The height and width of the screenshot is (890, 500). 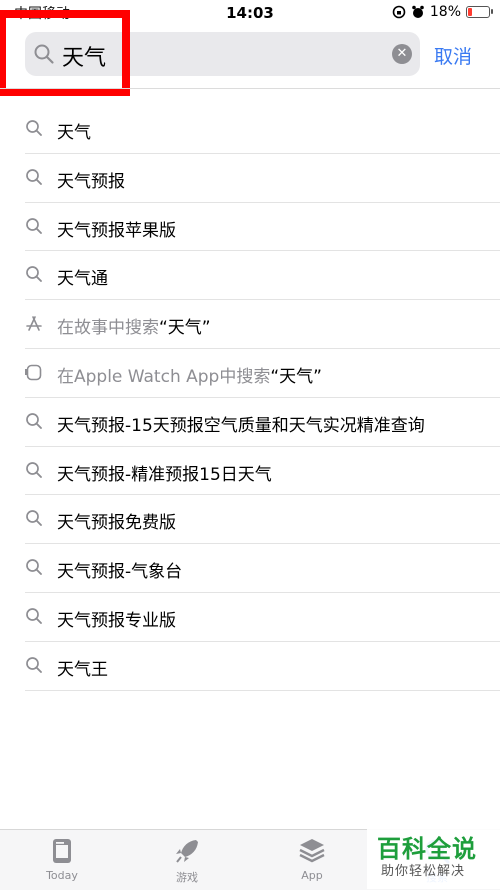 I want to click on suggestion-label: 天气王, so click(x=82, y=669).